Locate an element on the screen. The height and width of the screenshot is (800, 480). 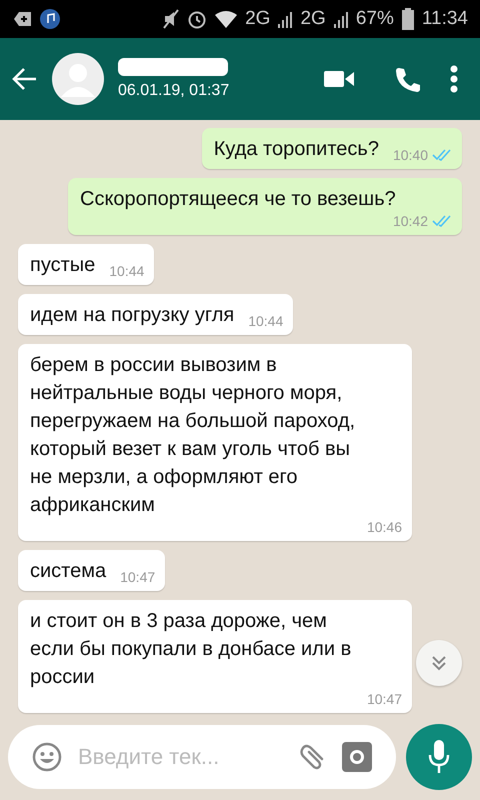
message-text: система is located at coordinates (68, 571).